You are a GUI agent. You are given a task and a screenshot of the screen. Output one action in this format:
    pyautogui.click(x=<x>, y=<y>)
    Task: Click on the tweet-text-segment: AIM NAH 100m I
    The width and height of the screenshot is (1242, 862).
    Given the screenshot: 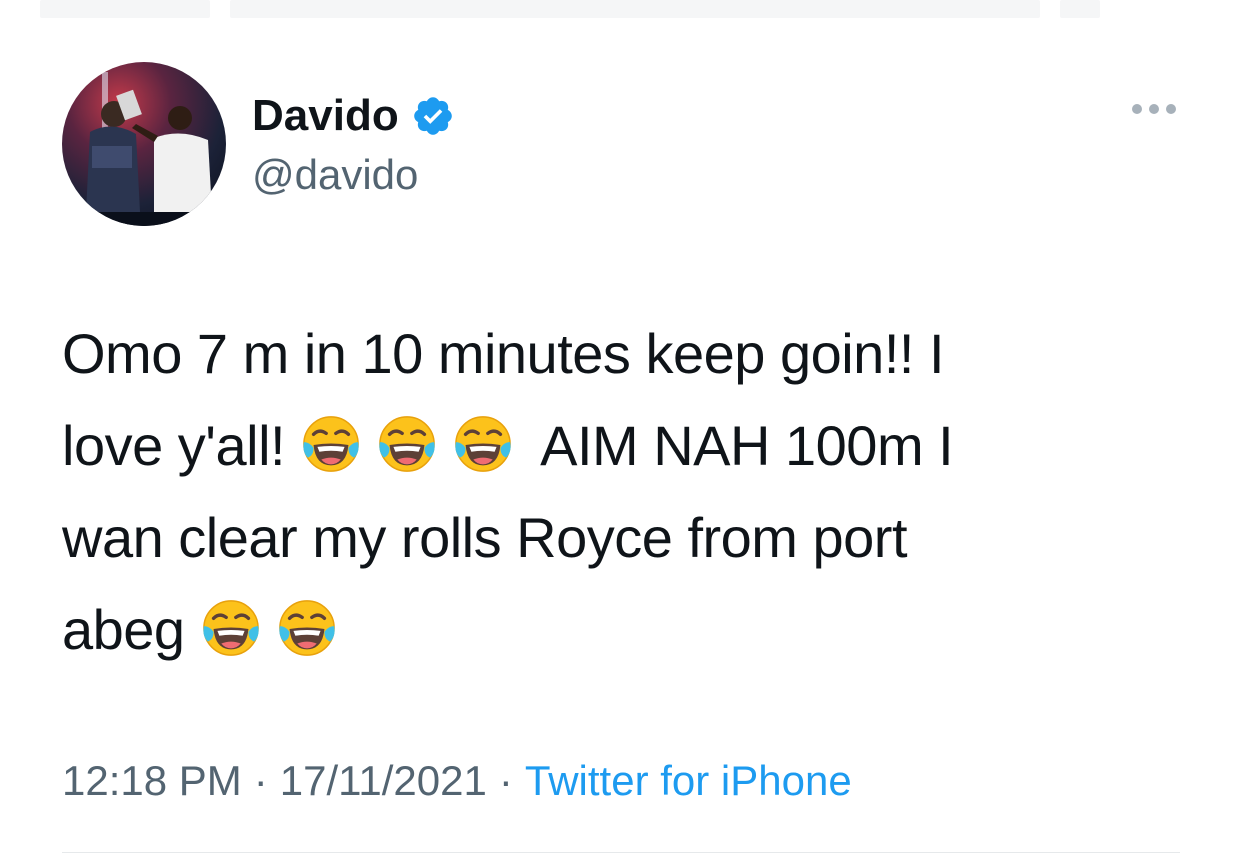 What is the action you would take?
    pyautogui.click(x=741, y=445)
    